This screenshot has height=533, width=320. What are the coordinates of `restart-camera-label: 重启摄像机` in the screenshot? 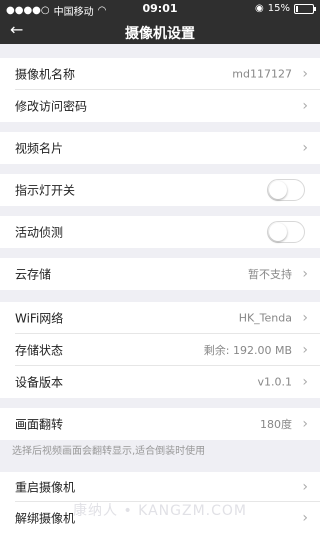 It's located at (45, 487).